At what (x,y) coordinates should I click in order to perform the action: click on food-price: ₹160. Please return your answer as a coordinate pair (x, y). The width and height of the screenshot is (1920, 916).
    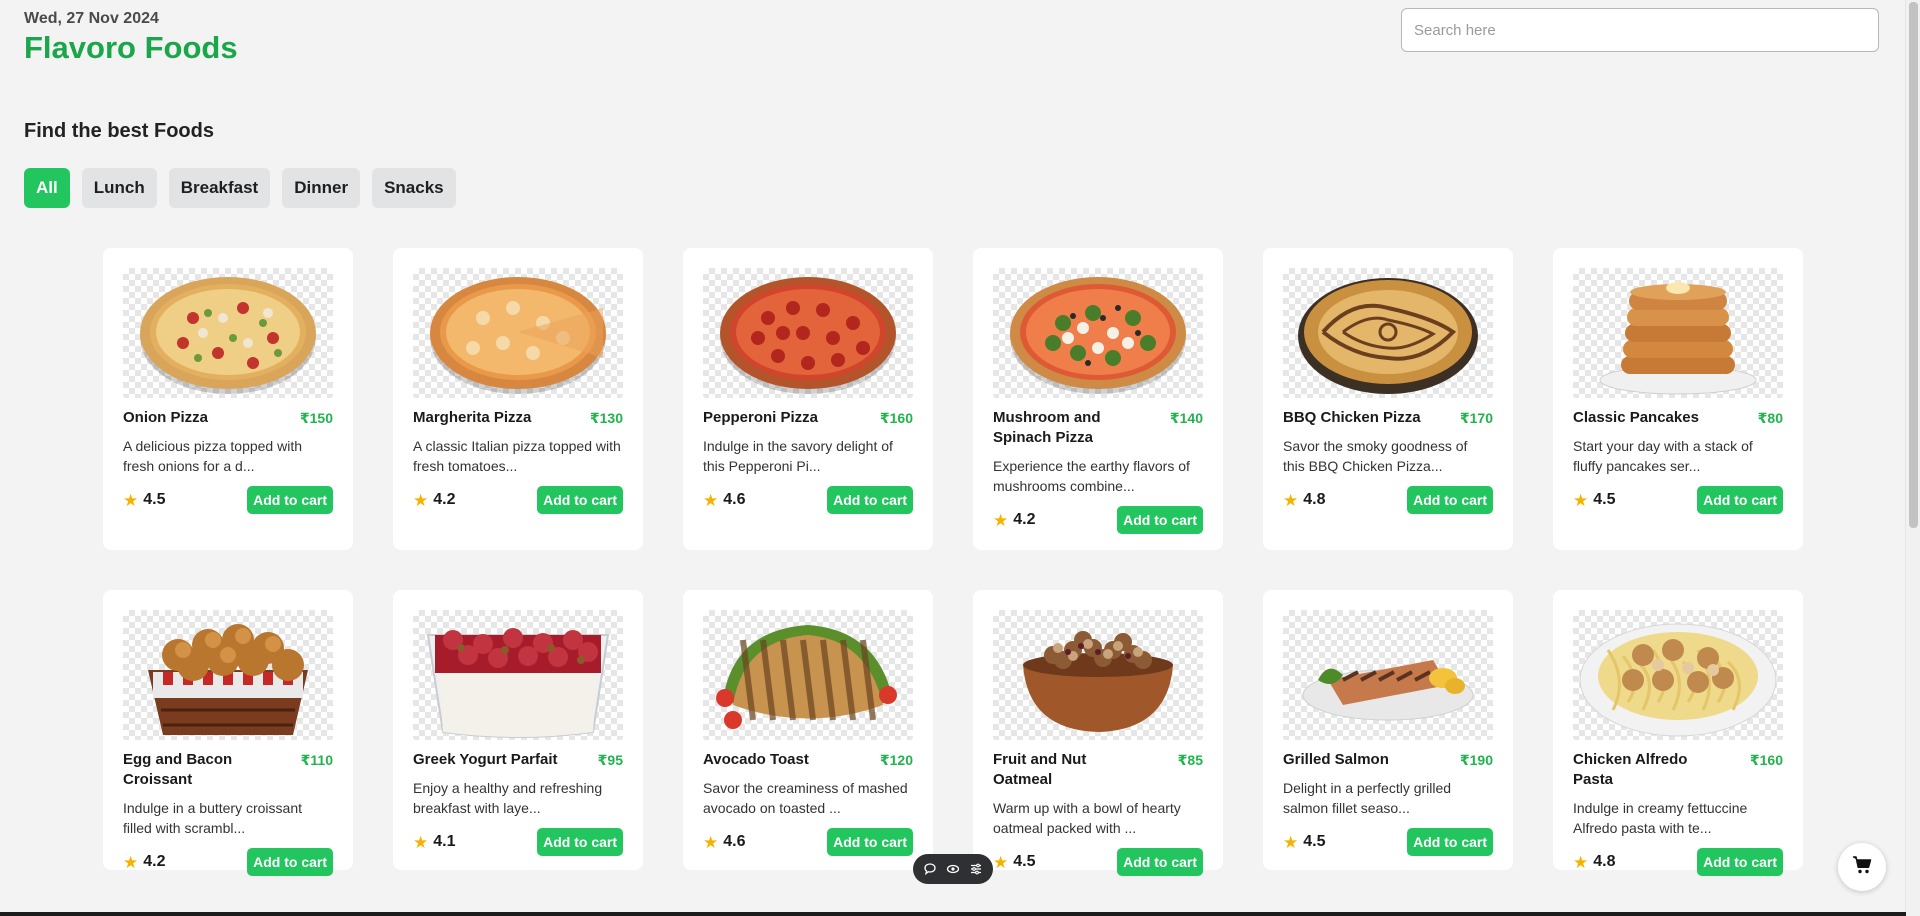
    Looking at the image, I should click on (896, 418).